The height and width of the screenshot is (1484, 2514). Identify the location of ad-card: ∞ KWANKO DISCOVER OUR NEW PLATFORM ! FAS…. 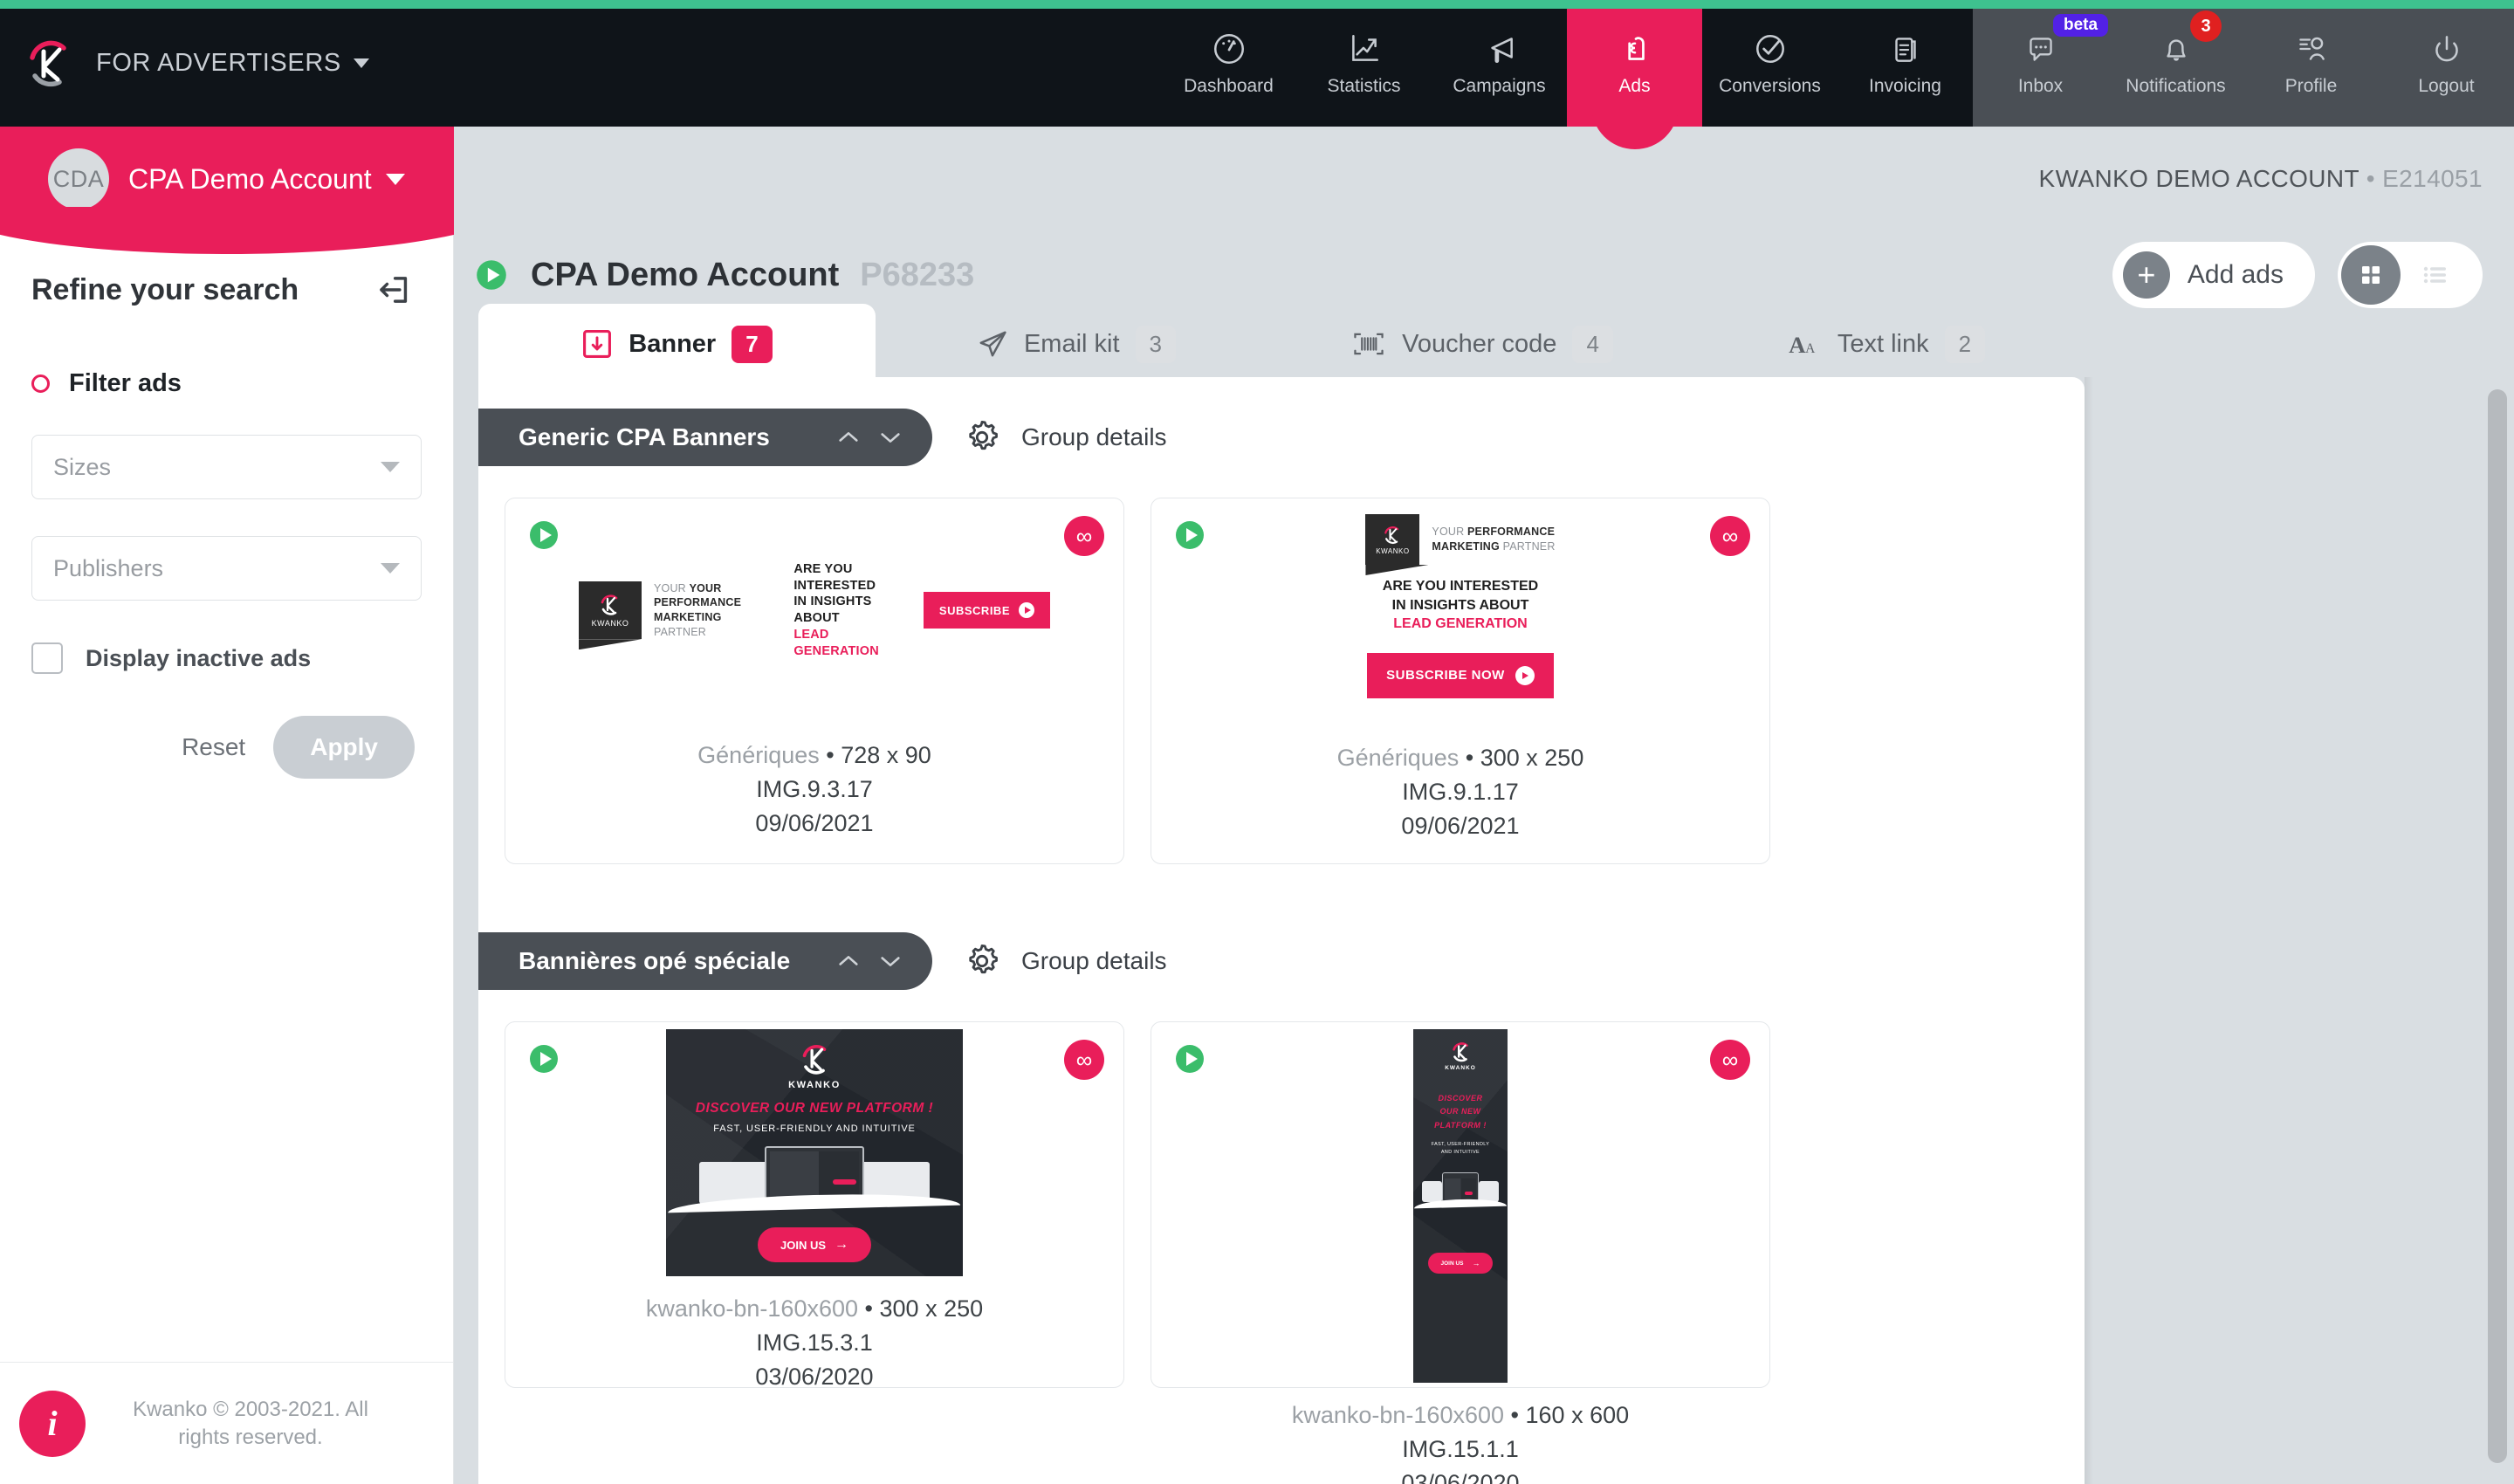
(814, 1206).